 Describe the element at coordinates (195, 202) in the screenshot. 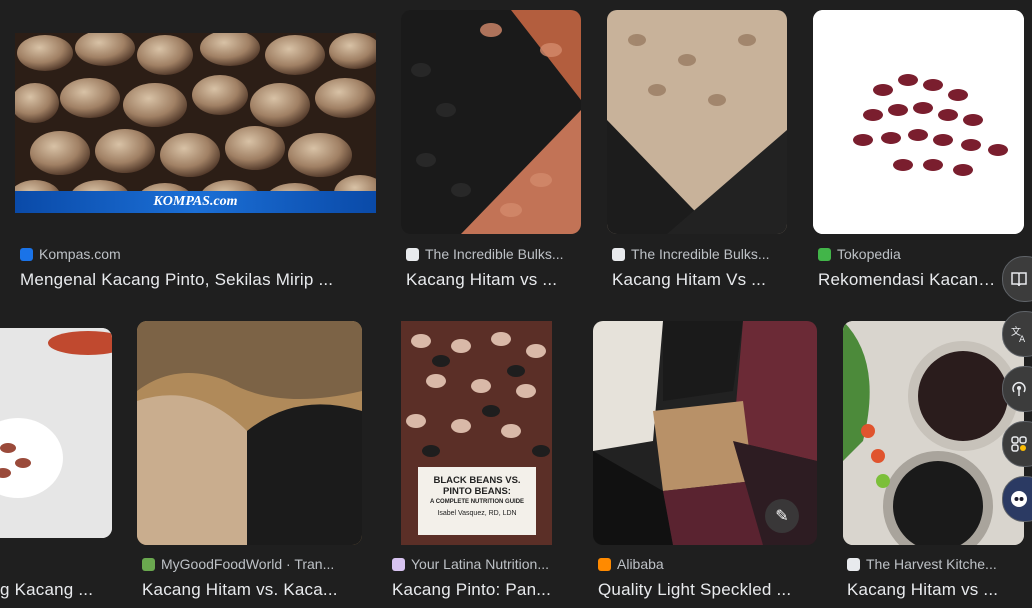

I see `kompas-watermark: KOMPAS.com` at that location.